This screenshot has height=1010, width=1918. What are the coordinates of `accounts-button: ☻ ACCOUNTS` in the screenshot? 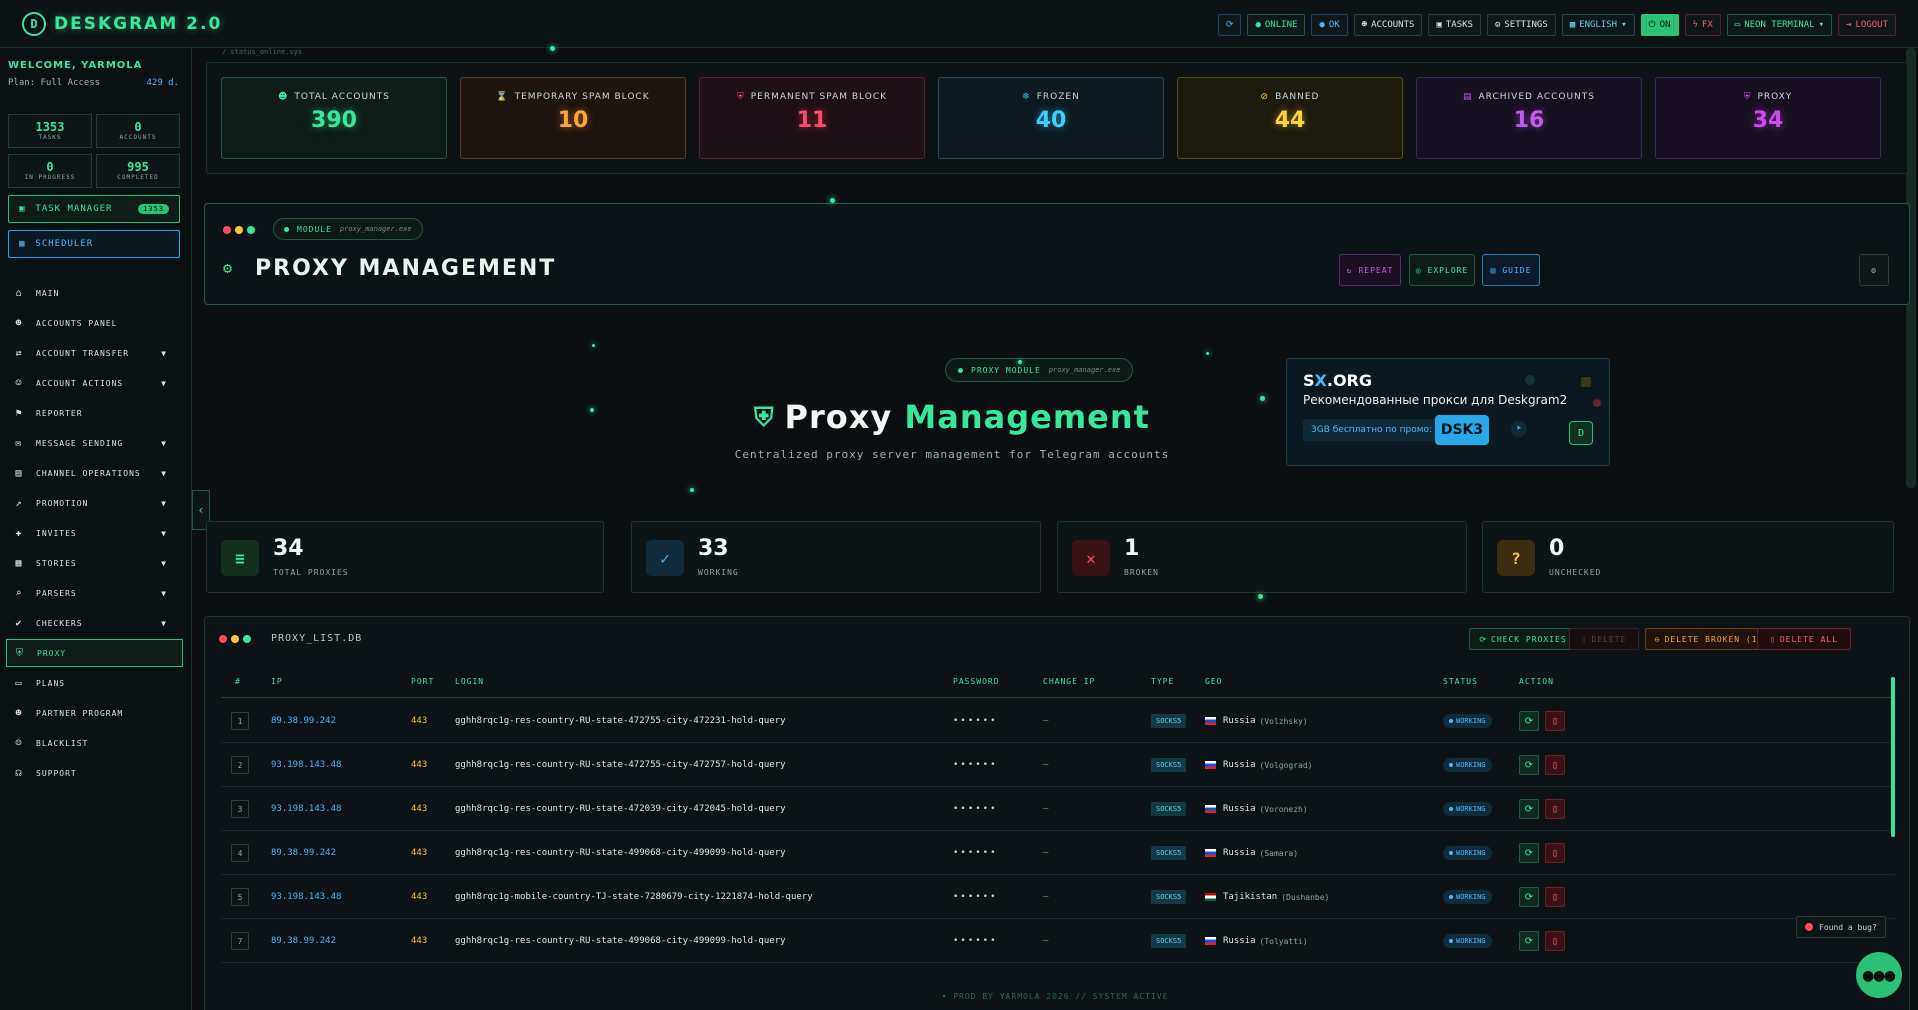 It's located at (1388, 25).